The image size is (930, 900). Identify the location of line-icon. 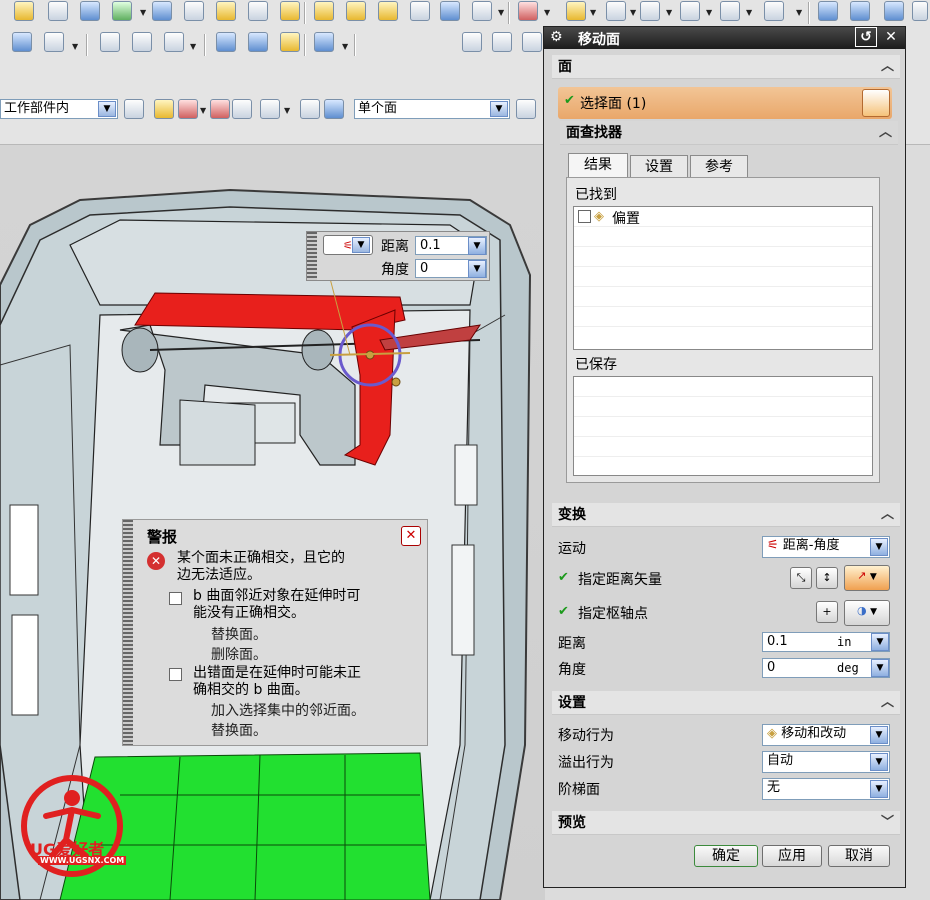
(174, 42).